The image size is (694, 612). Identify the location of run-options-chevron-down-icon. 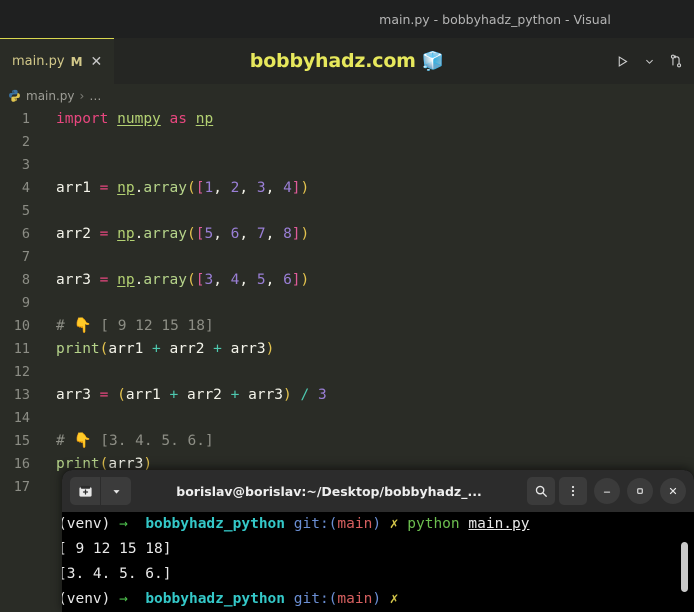
(649, 61).